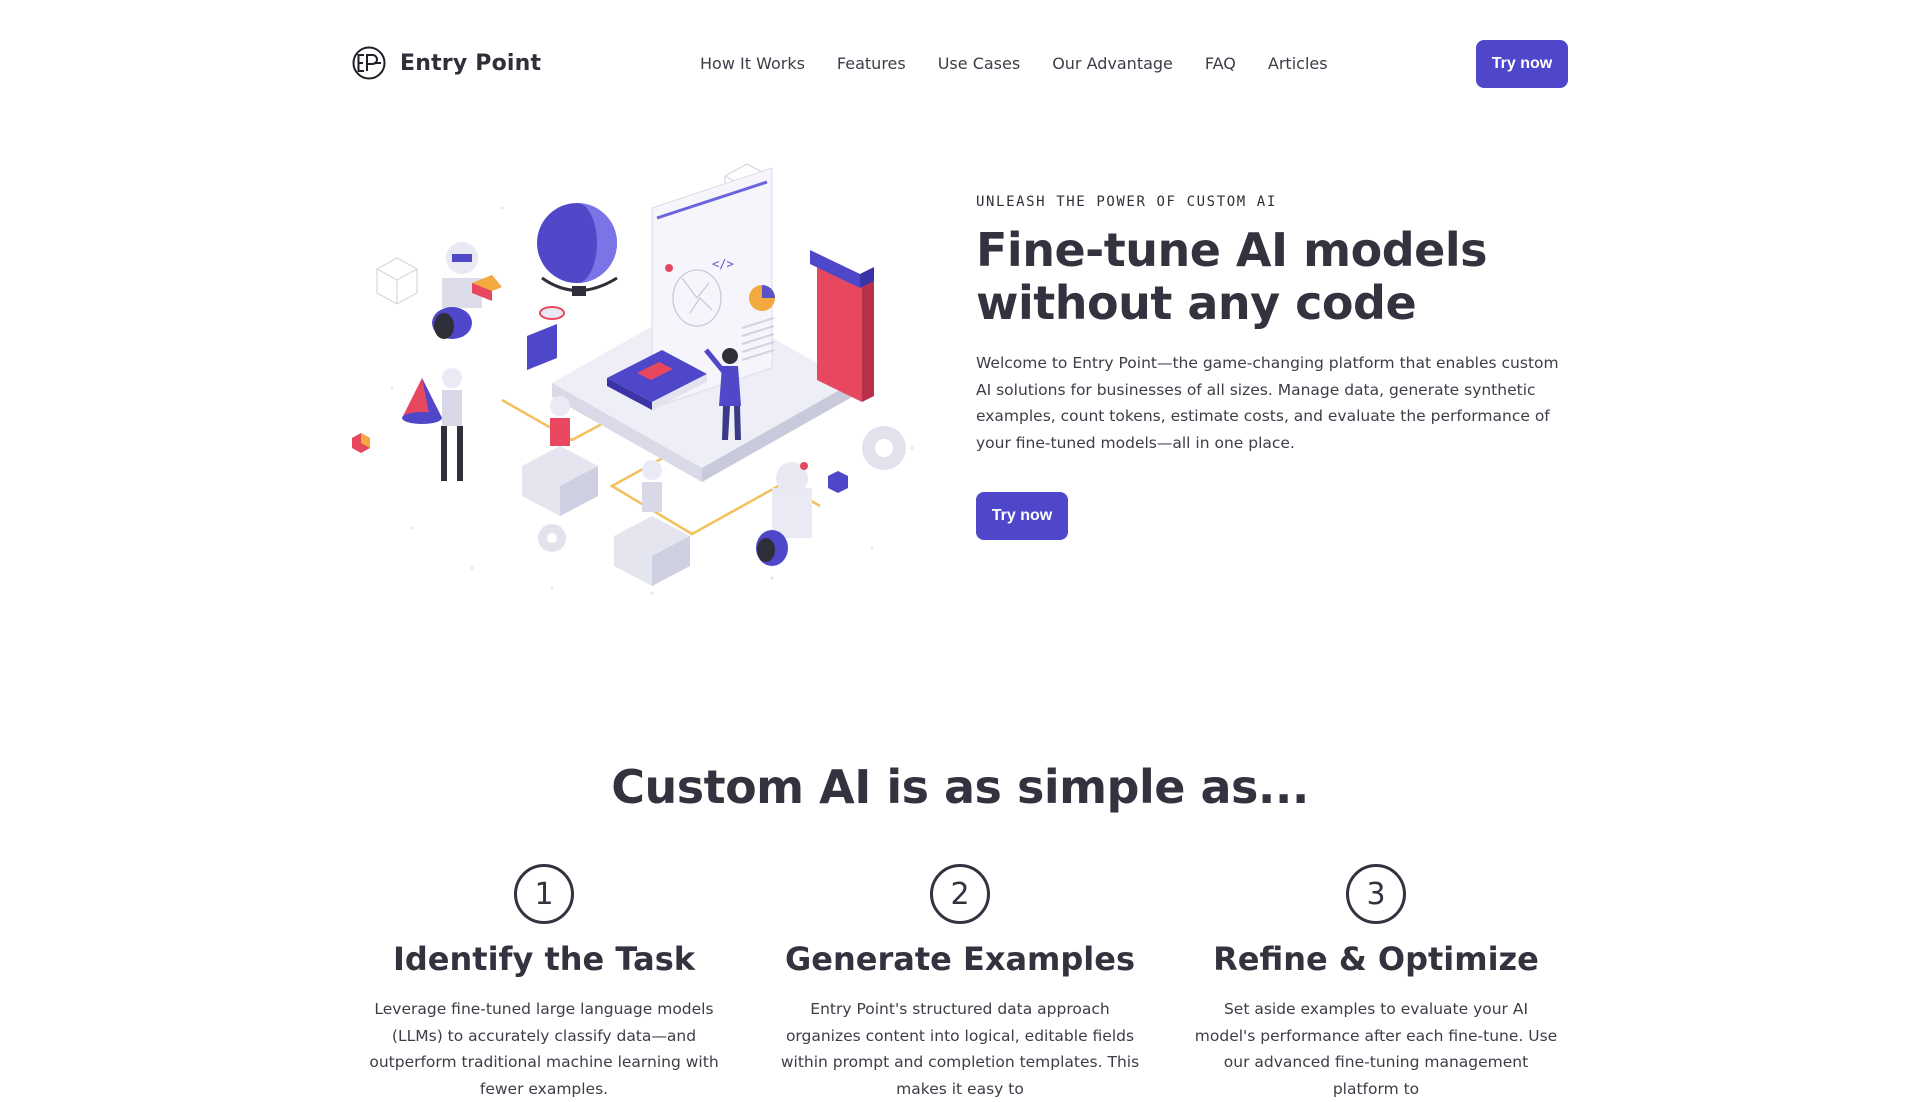 This screenshot has width=1920, height=1102. I want to click on hero-title-line-1: Fine-tune AI models, so click(1231, 250).